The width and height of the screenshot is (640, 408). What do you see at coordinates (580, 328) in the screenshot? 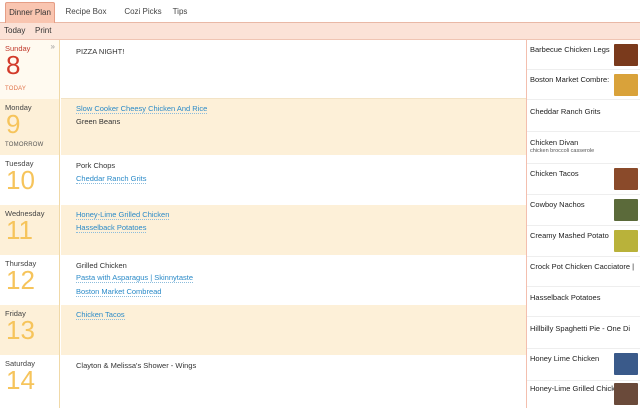
I see `recipe-name: Hillbilly Spaghetti Pie - One Di` at bounding box center [580, 328].